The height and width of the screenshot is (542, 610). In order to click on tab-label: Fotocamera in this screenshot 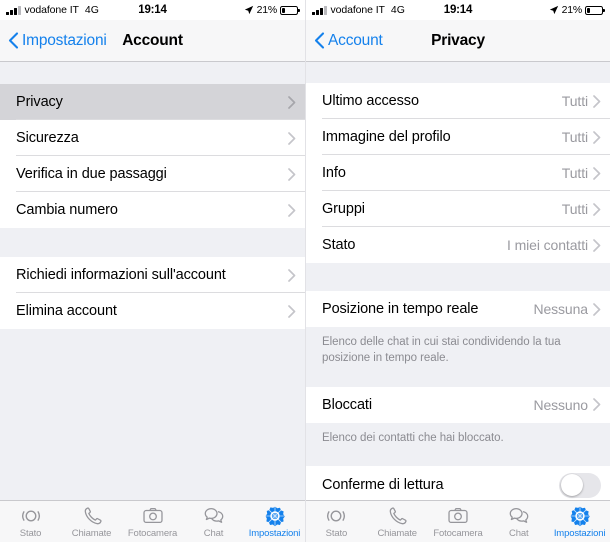, I will do `click(458, 533)`.